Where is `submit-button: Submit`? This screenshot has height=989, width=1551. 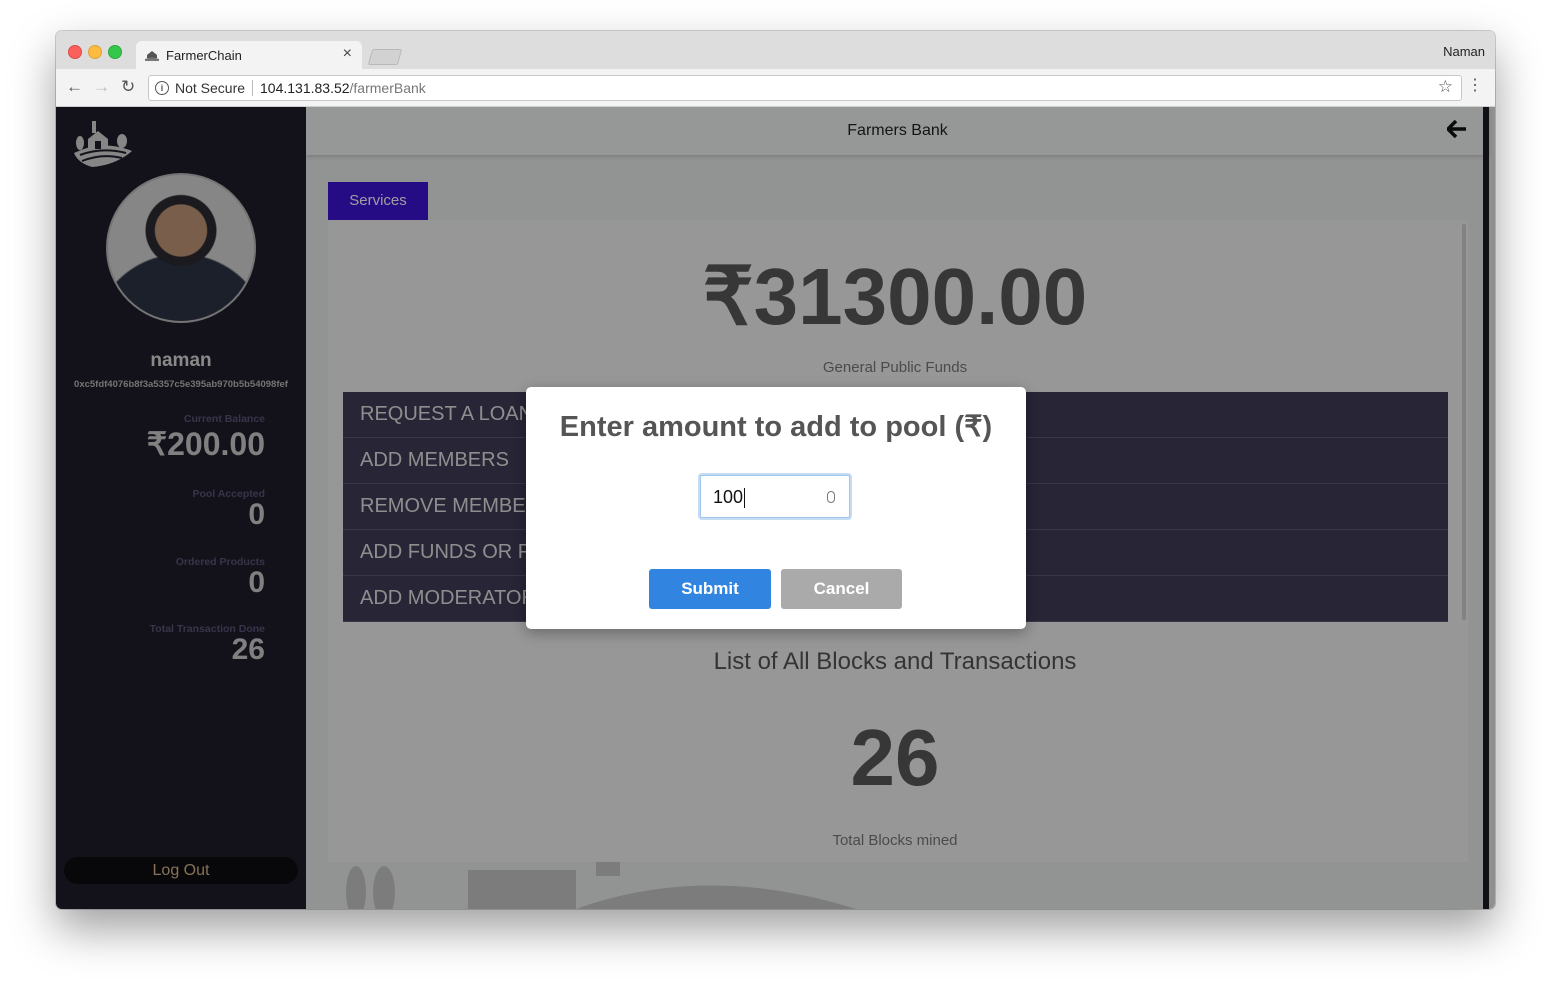 submit-button: Submit is located at coordinates (710, 589).